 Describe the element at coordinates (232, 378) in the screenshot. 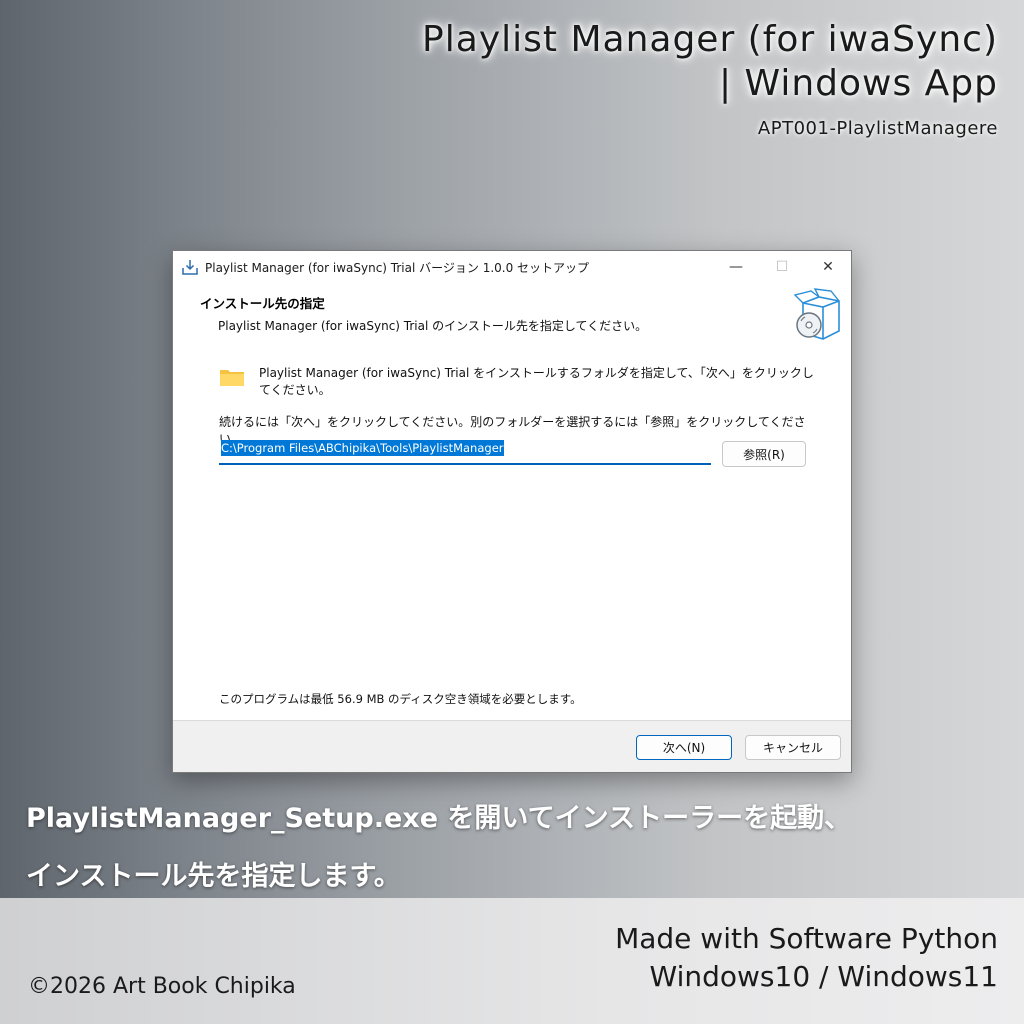

I see `folder-icon` at that location.